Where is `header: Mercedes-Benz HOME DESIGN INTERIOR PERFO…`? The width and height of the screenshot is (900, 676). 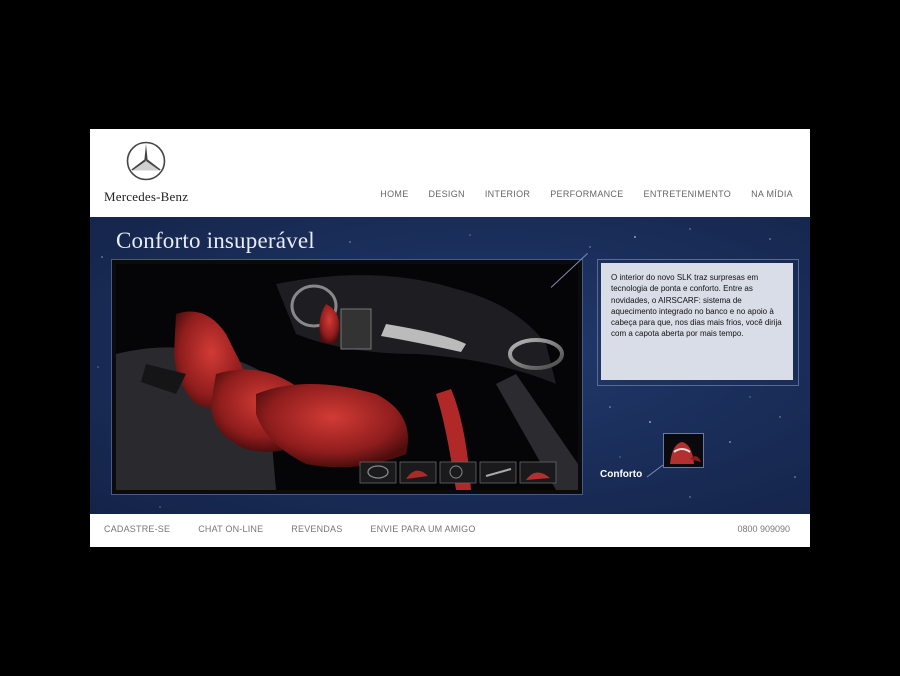
header: Mercedes-Benz HOME DESIGN INTERIOR PERFO… is located at coordinates (450, 173).